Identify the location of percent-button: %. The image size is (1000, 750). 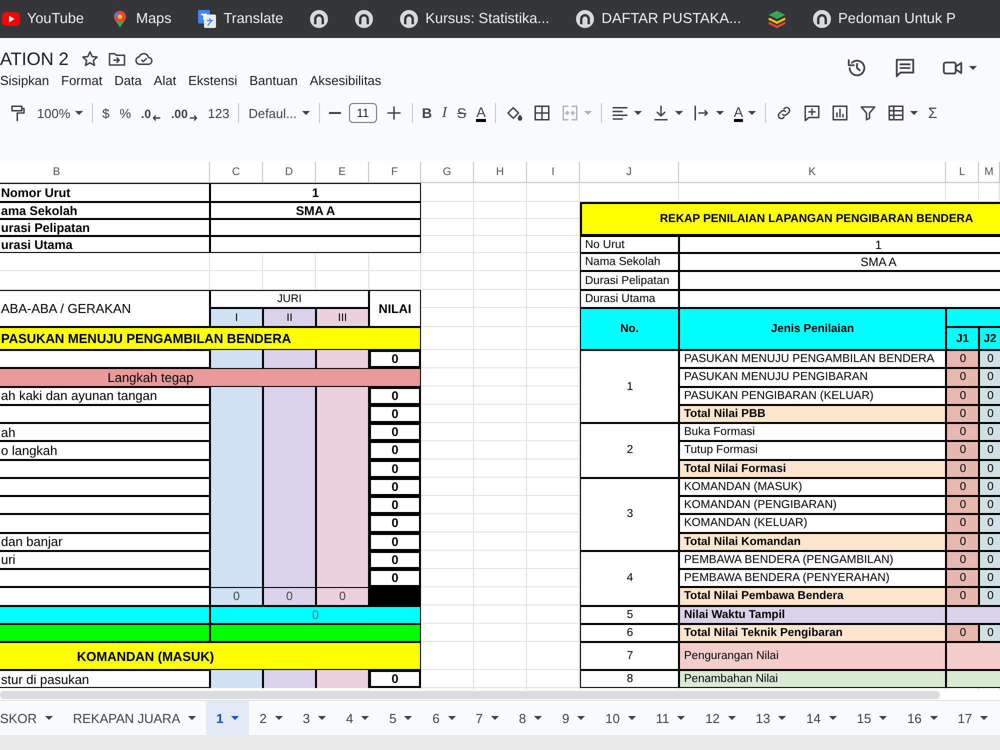
(125, 113).